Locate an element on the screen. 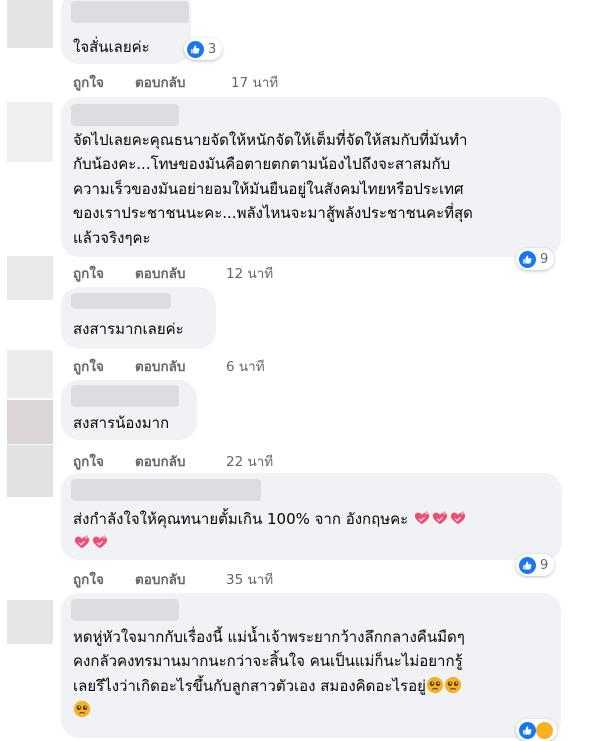  comment-bubble: สงสารมากเลยค่ะ is located at coordinates (138, 318).